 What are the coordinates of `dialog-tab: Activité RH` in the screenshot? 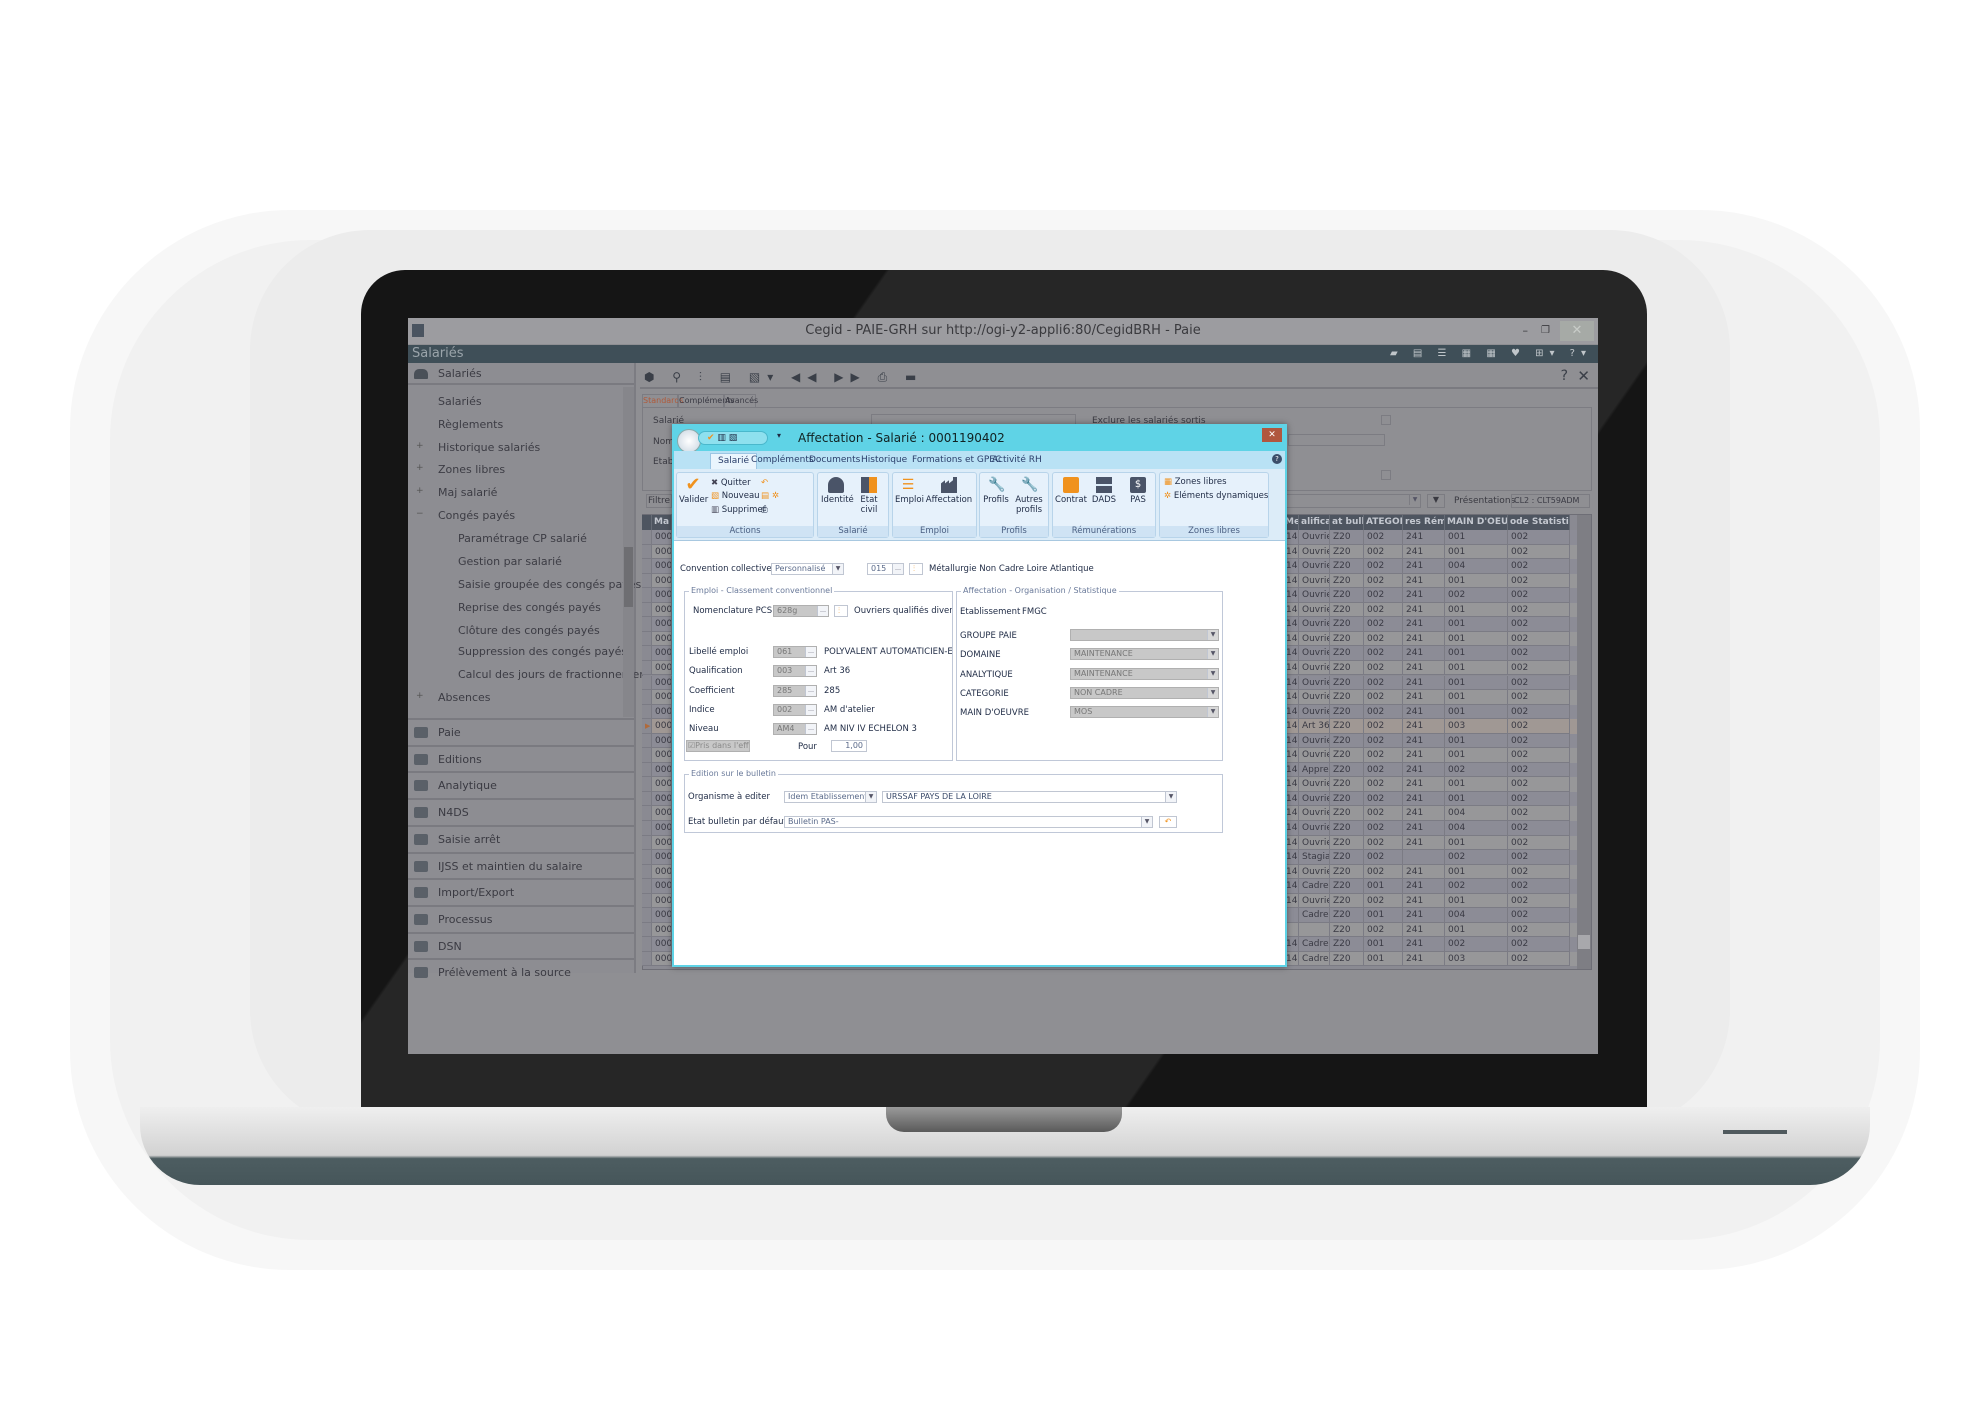 It's located at (1017, 461).